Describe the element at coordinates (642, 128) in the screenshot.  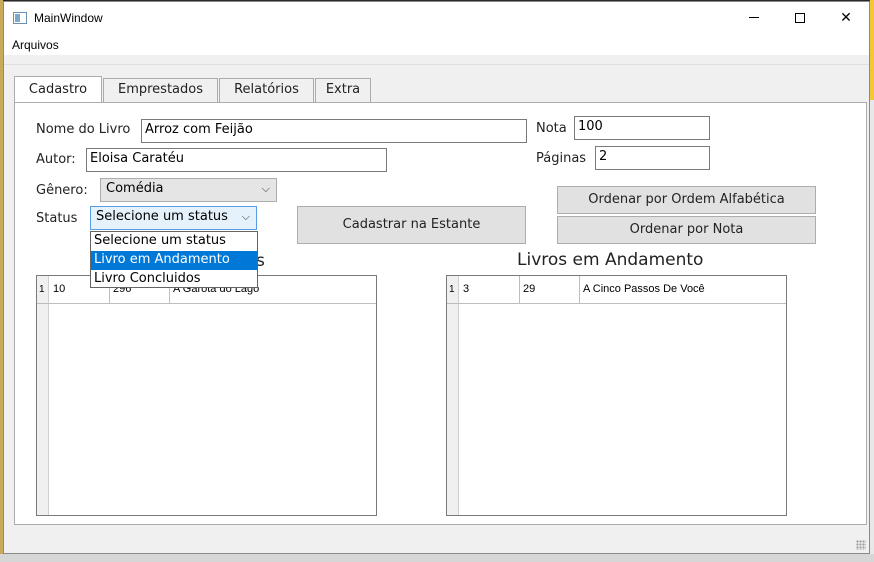
I see `nota-input: 100` at that location.